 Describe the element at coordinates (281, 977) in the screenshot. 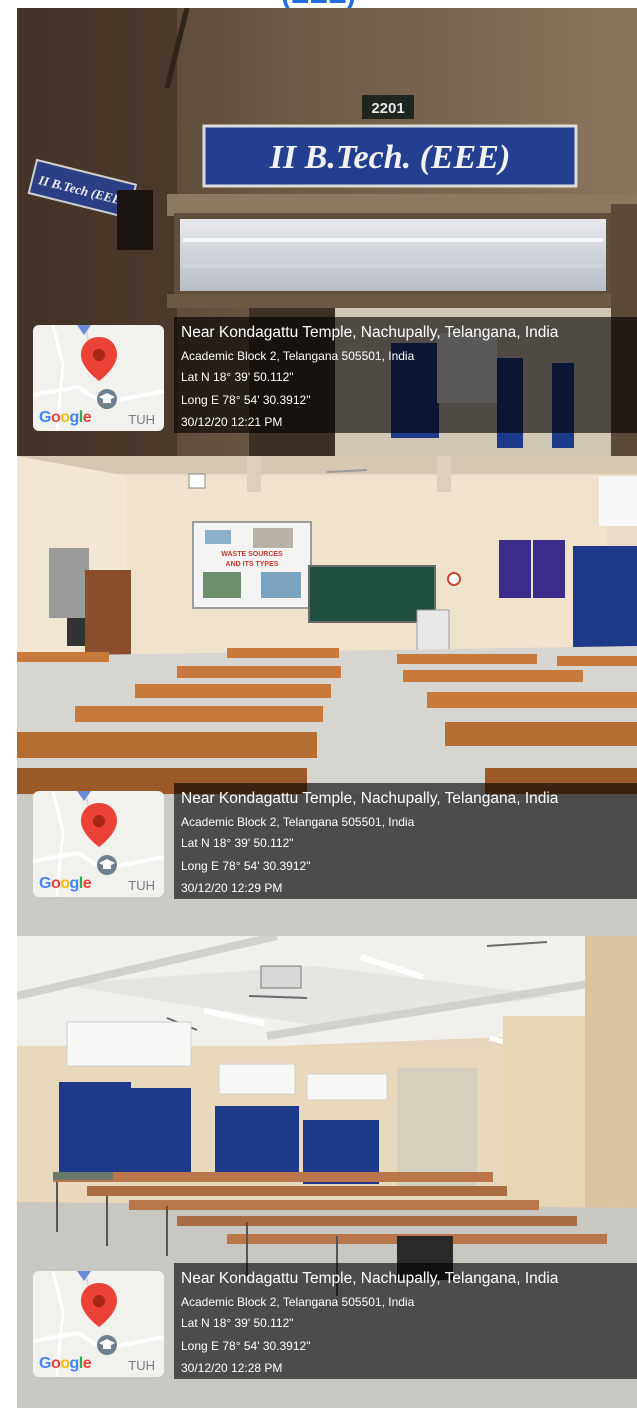

I see `projector` at that location.